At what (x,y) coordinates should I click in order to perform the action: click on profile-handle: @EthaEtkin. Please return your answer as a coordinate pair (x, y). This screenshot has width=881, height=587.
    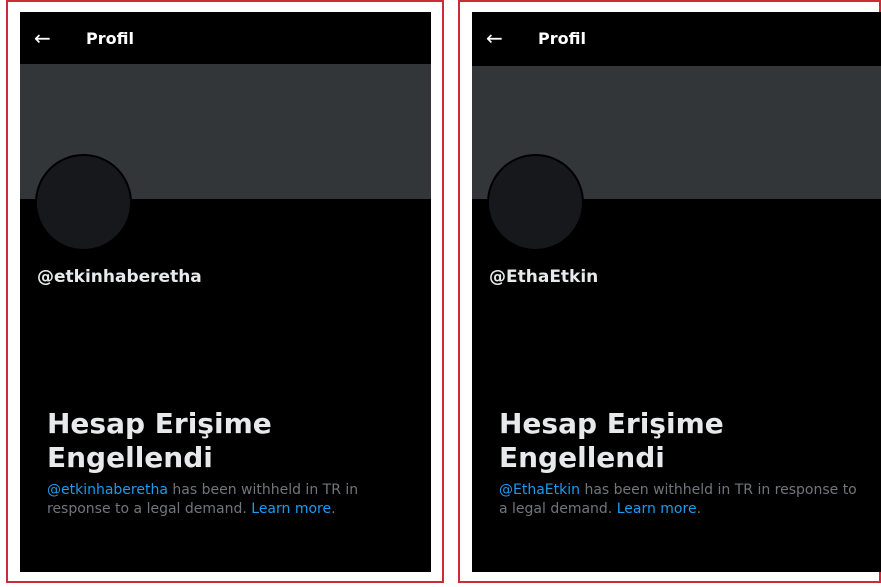
    Looking at the image, I should click on (544, 277).